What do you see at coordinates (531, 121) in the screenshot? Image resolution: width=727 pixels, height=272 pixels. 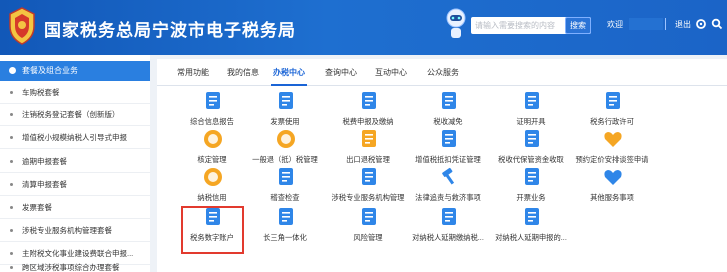 I see `service-item-label: 证明开具` at bounding box center [531, 121].